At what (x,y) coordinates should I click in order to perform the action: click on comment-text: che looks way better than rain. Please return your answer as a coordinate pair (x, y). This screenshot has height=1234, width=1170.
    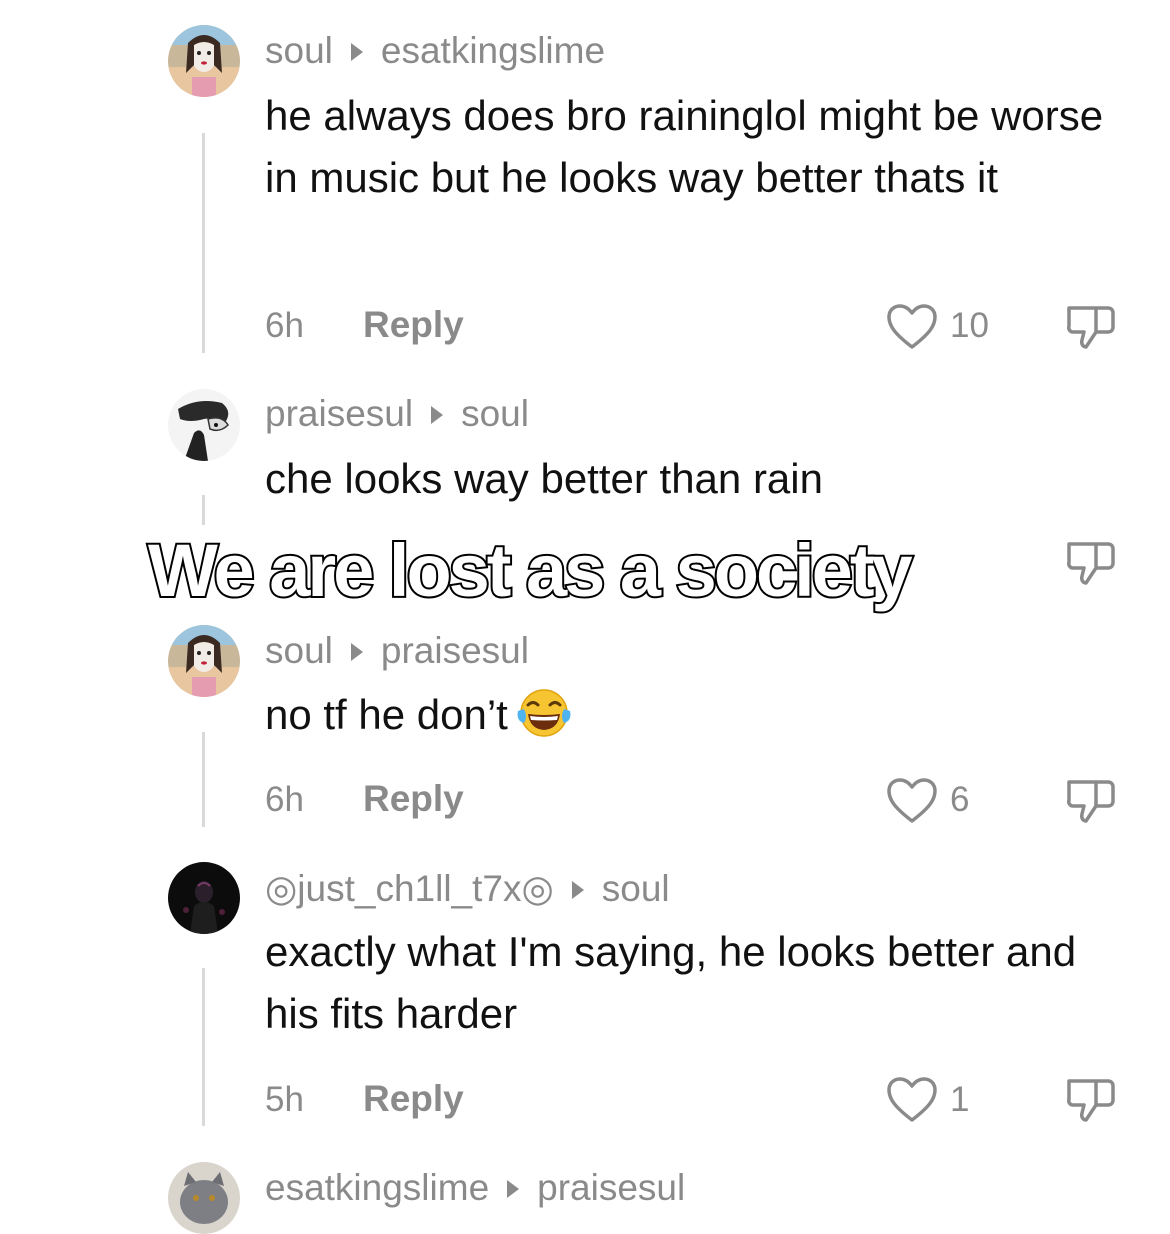
    Looking at the image, I should click on (544, 478).